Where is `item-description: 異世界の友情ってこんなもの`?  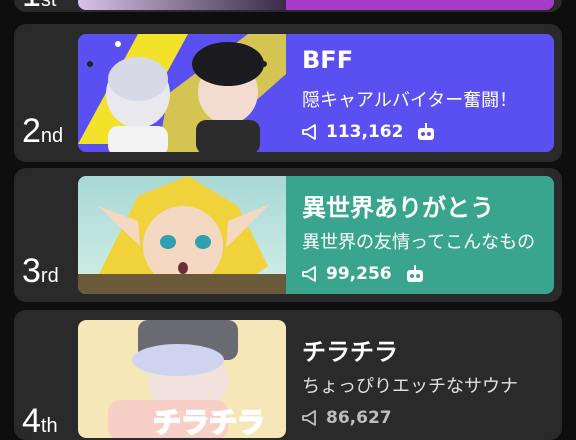 item-description: 異世界の友情ってこんなもの is located at coordinates (419, 242).